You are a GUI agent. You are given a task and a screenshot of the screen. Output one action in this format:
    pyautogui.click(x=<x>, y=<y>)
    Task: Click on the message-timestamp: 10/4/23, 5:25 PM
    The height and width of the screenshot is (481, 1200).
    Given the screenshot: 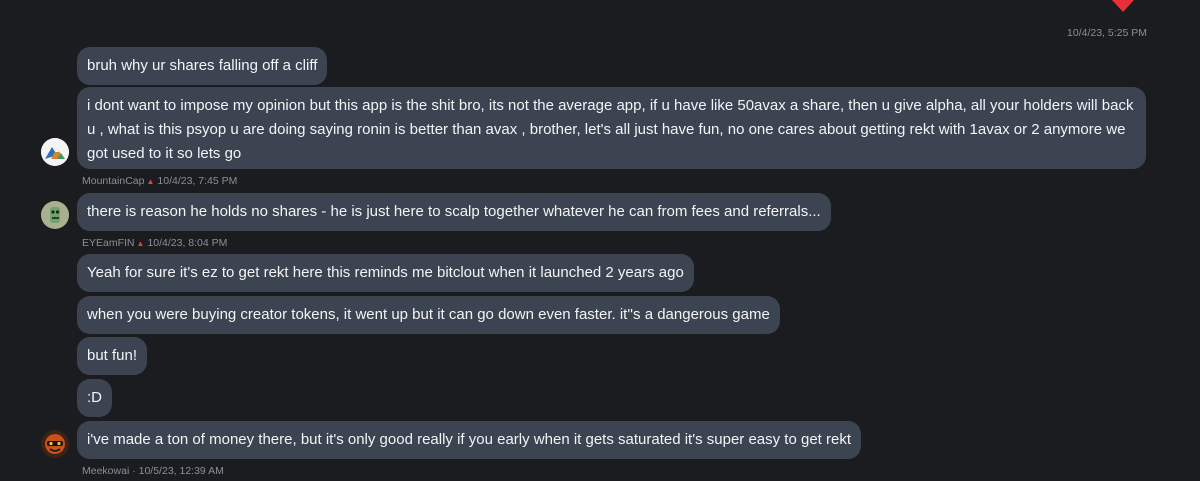 What is the action you would take?
    pyautogui.click(x=1107, y=33)
    